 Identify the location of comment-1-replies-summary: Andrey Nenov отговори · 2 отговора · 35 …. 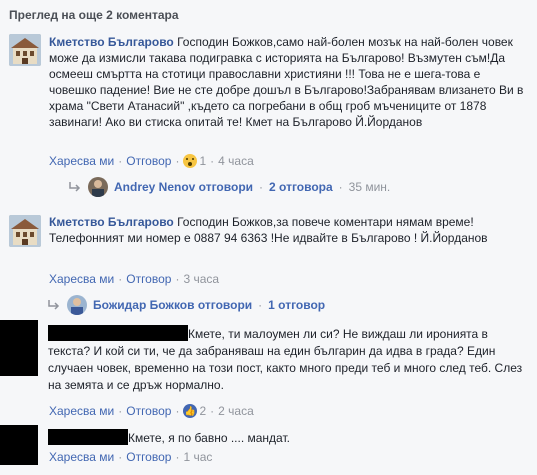
(229, 187).